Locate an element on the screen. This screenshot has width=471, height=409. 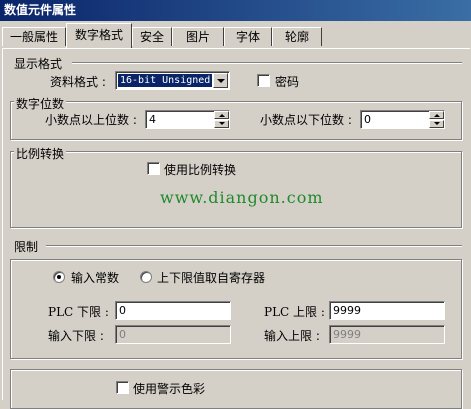
data-format-label: 资料格式 : is located at coordinates (78, 82).